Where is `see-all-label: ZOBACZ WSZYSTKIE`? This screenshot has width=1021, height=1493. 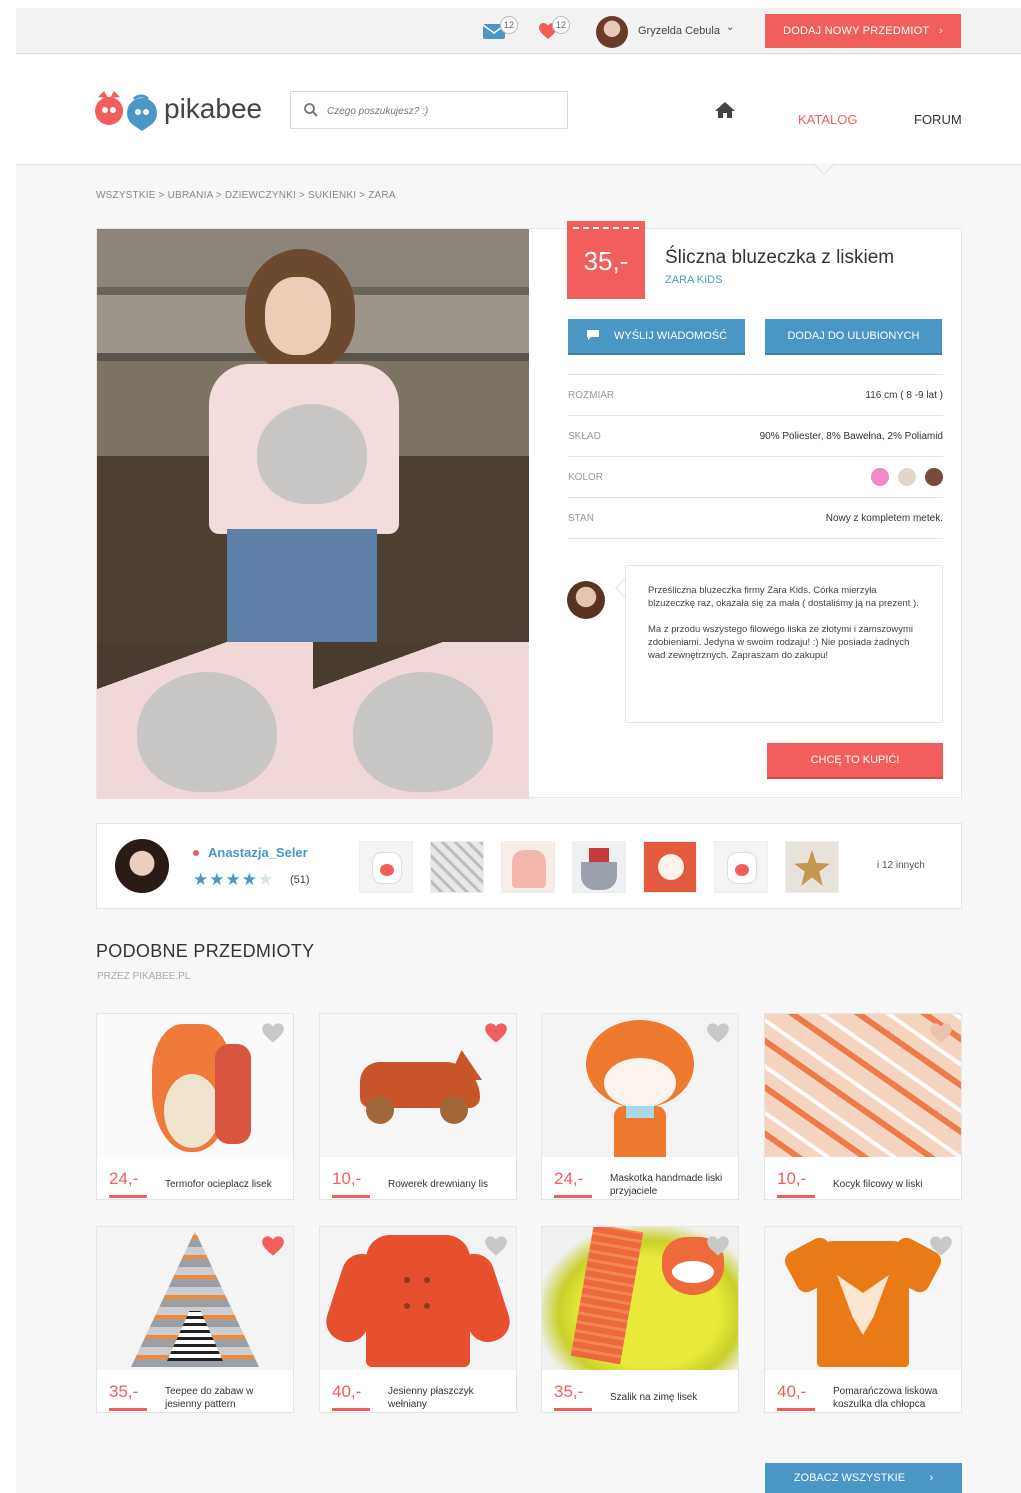
see-all-label: ZOBACZ WSZYSTKIE is located at coordinates (849, 1478).